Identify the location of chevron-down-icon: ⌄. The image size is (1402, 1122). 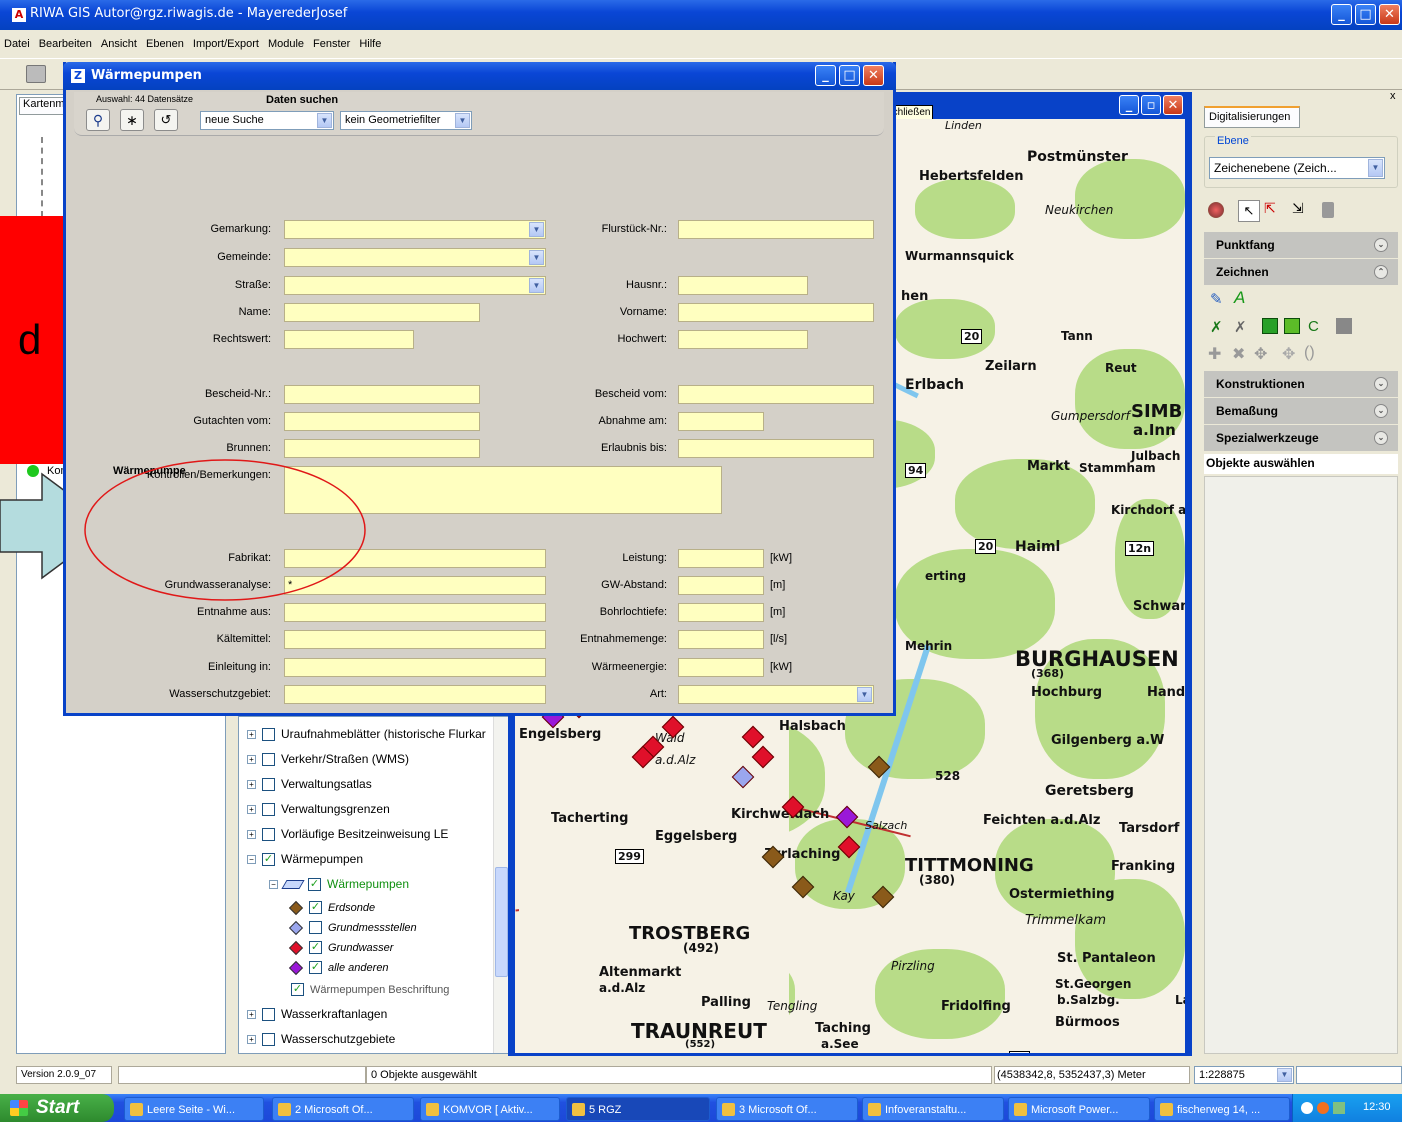
(1381, 438).